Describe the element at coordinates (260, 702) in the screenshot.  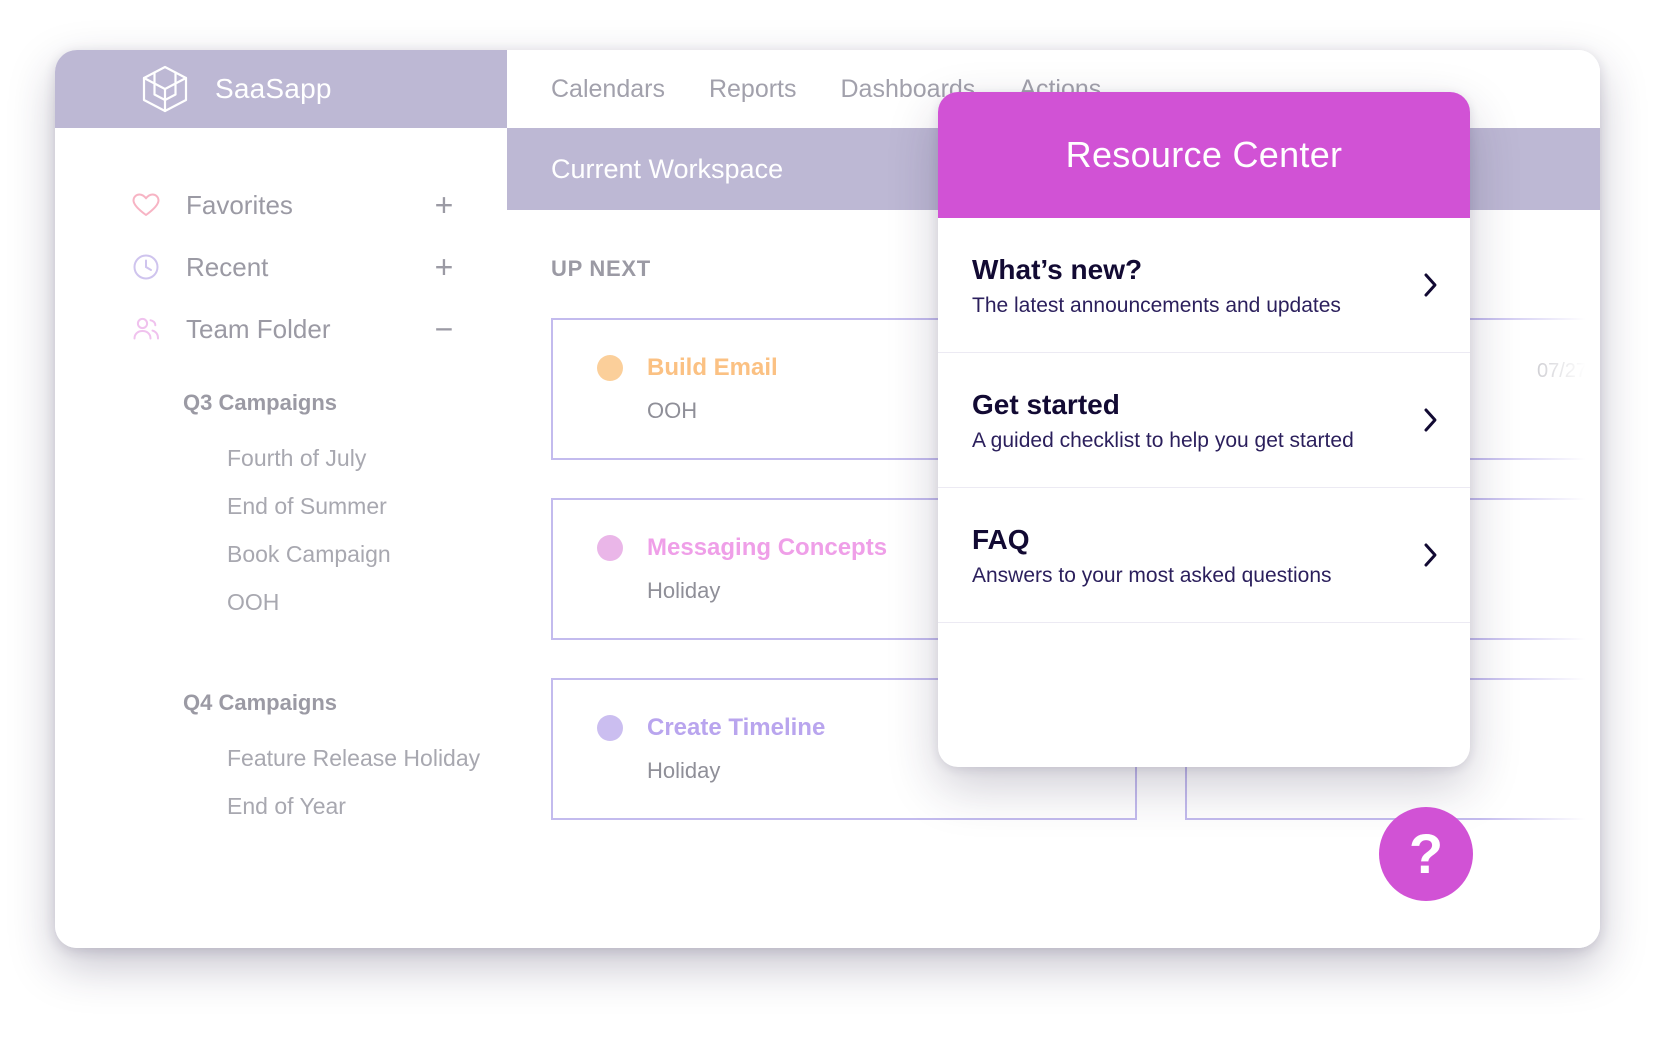
I see `sidebar-group-title: Q4 Campaigns` at that location.